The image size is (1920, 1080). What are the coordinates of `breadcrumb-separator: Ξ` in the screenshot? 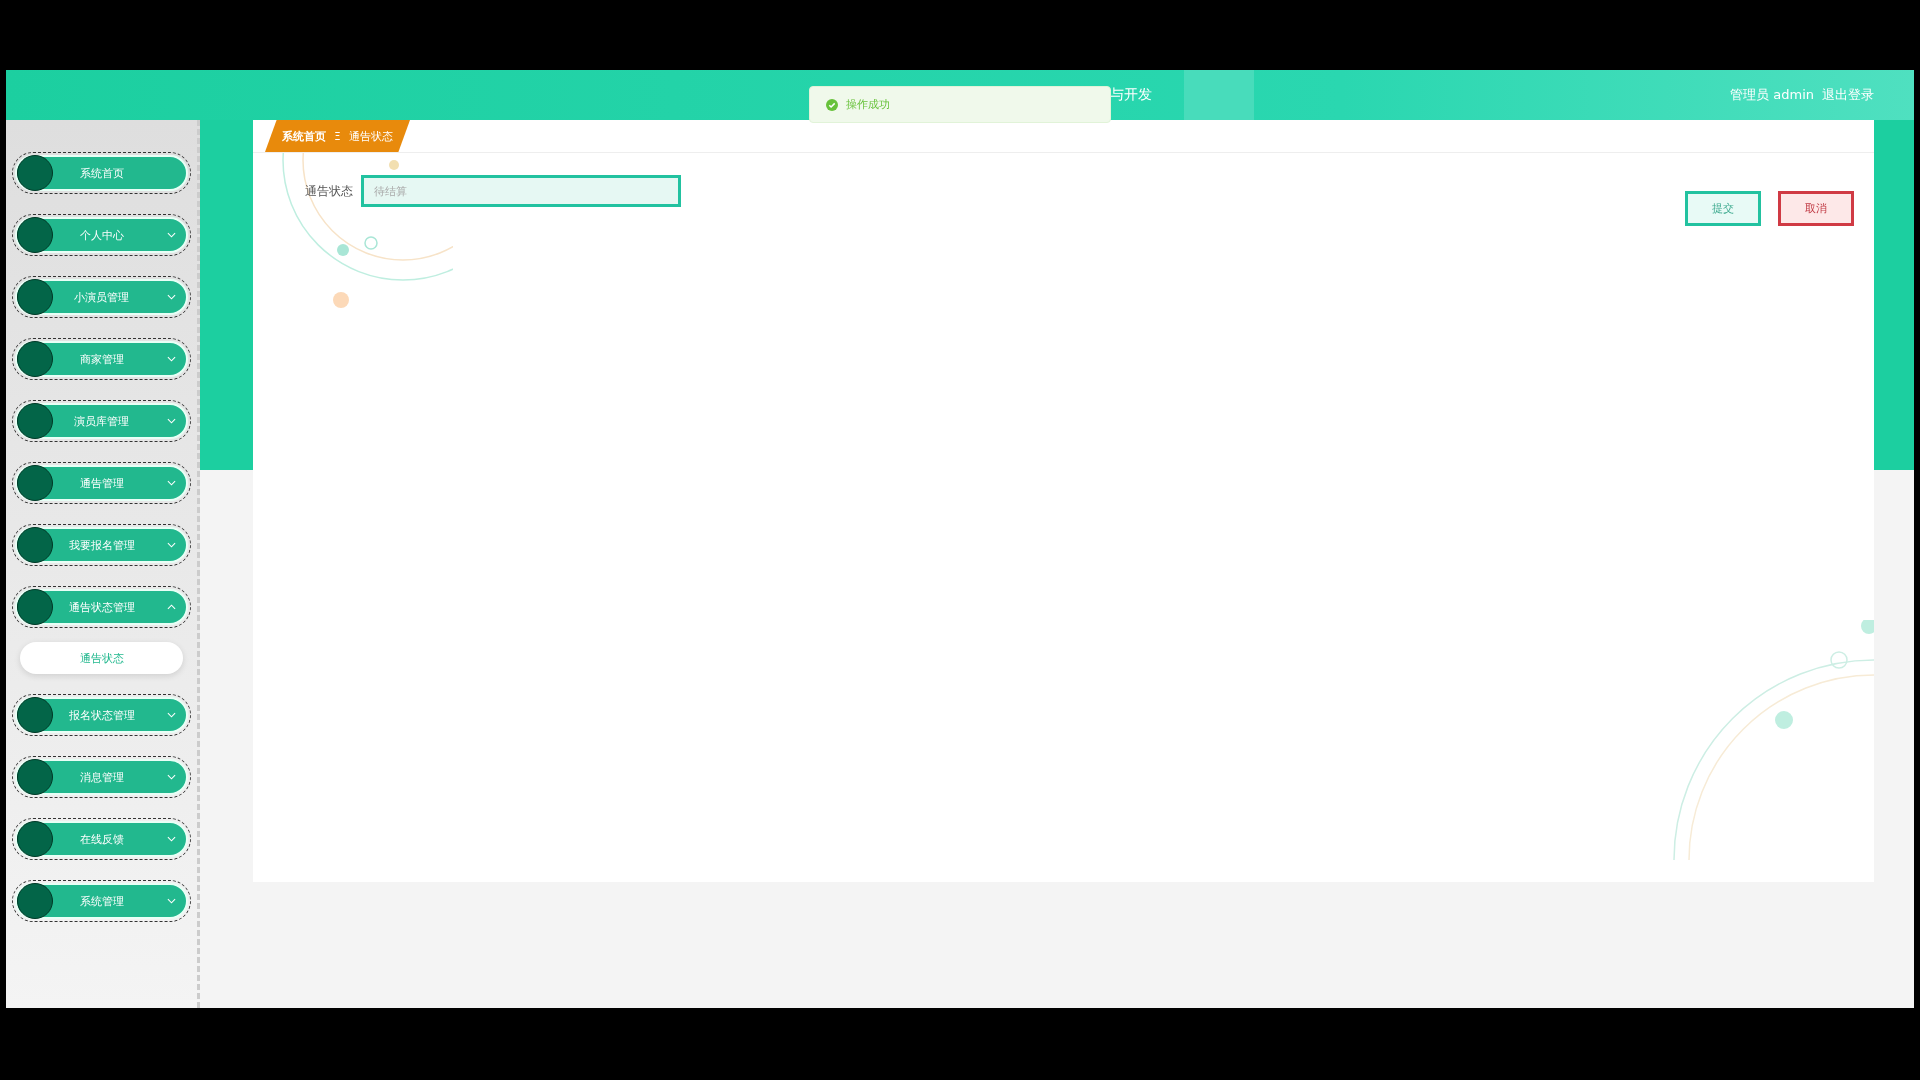 It's located at (337, 136).